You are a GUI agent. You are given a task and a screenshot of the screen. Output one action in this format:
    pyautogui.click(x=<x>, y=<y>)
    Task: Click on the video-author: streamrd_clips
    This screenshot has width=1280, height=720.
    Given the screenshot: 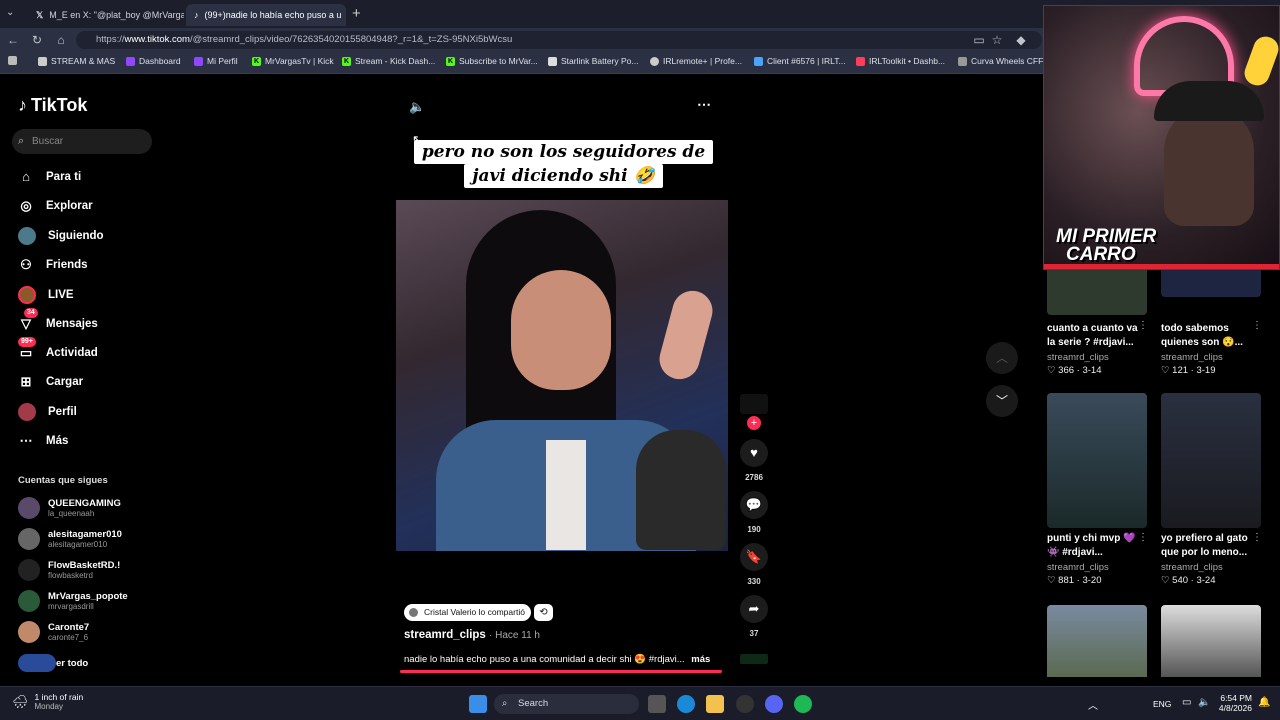 What is the action you would take?
    pyautogui.click(x=445, y=635)
    